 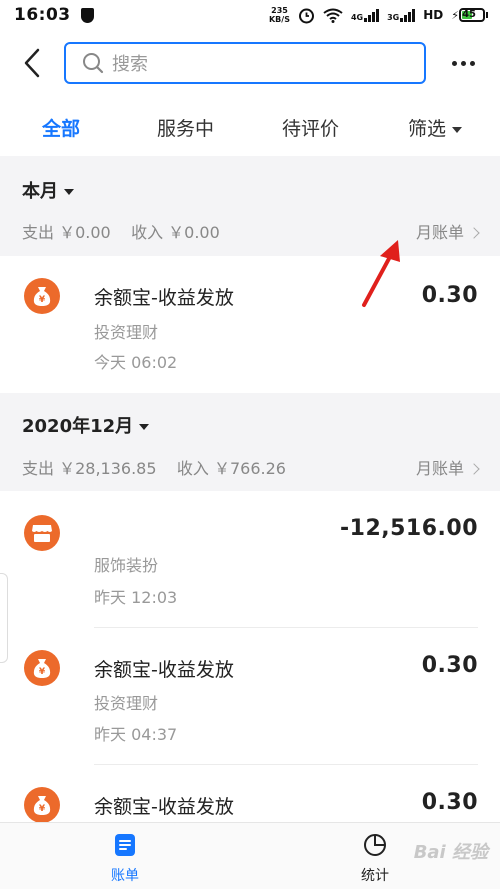 I want to click on alarm-icon, so click(x=306, y=15).